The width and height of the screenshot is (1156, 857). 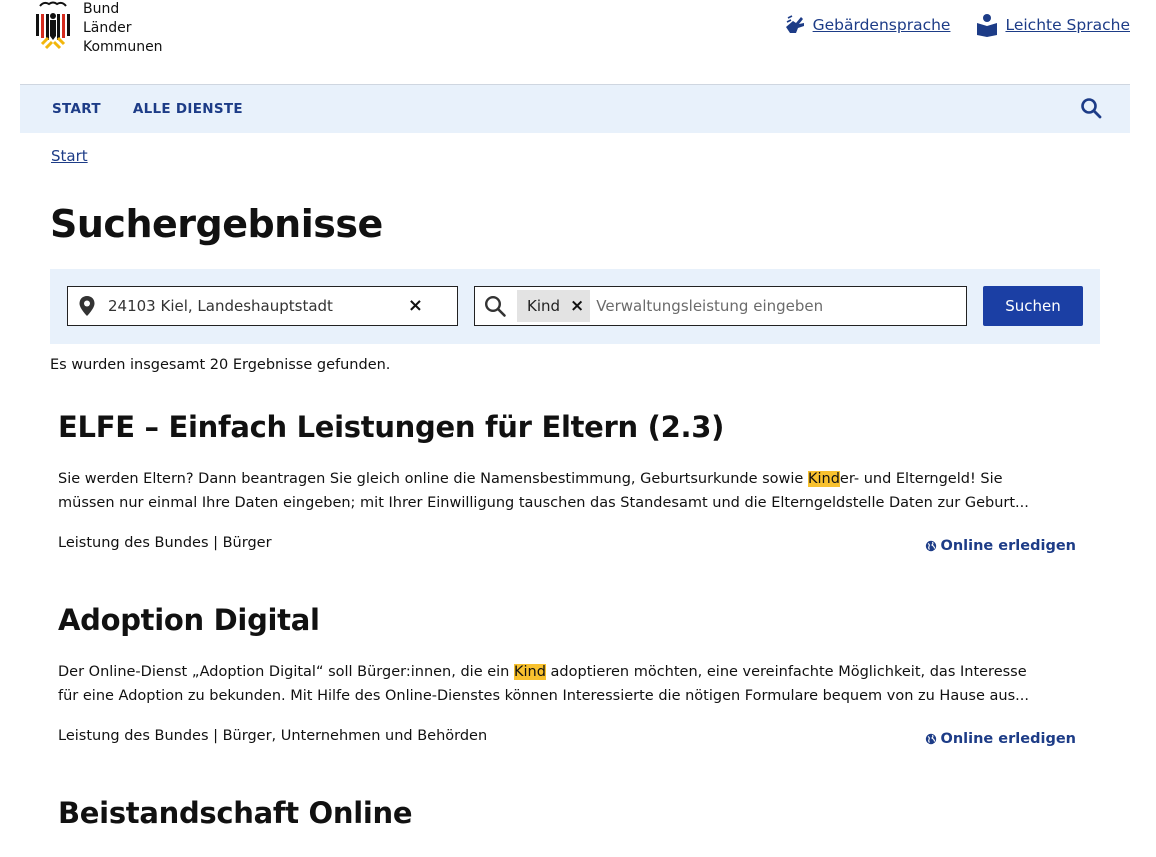 I want to click on service-field: Kind ×, so click(x=720, y=306).